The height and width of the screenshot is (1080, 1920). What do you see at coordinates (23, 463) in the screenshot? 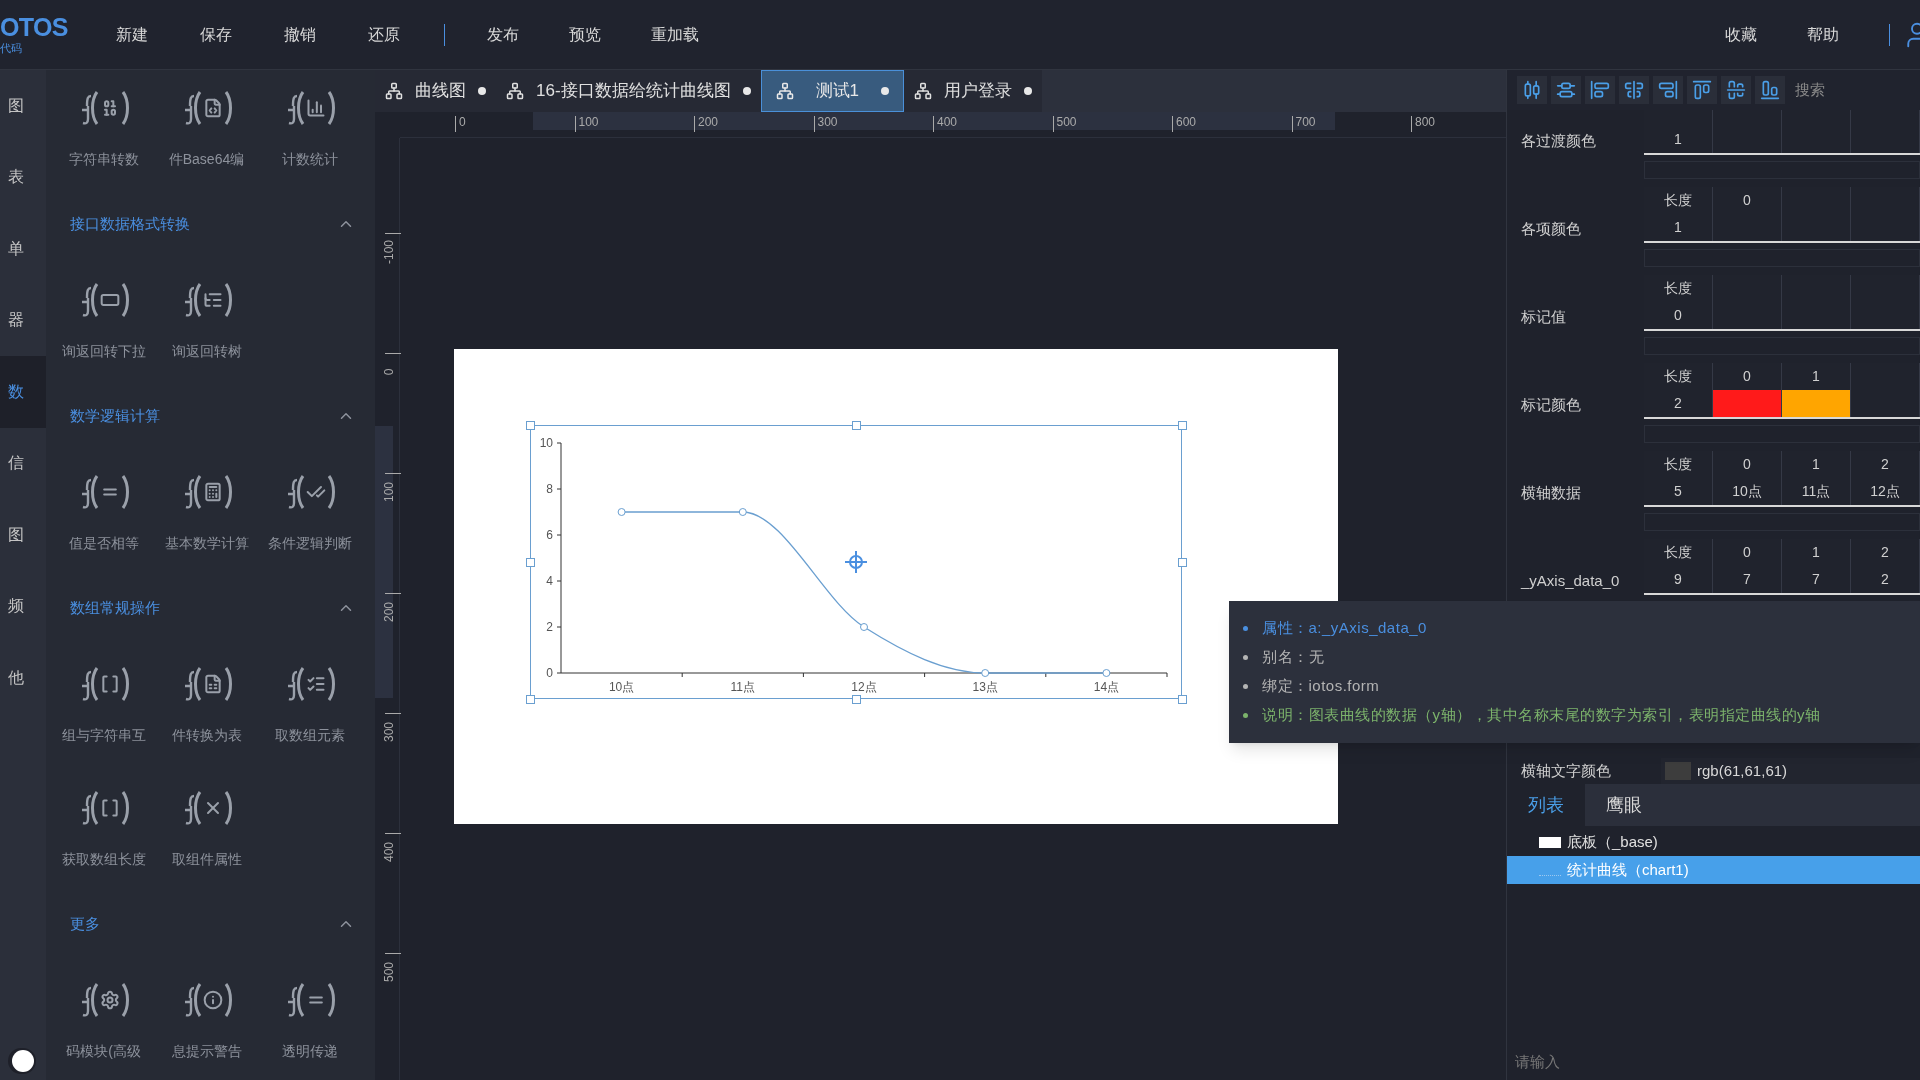
I see `category-tab: 信` at bounding box center [23, 463].